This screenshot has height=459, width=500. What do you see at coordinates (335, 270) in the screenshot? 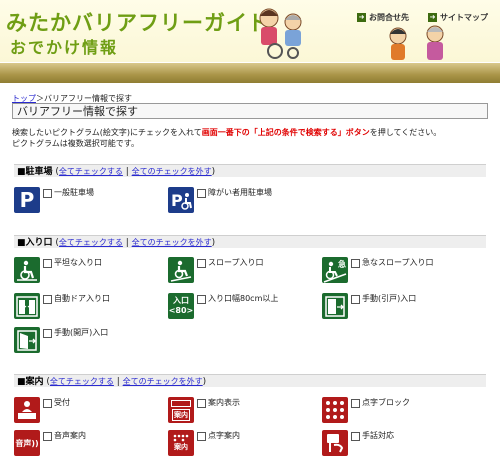
I see `steep-slope-wheelchair-icon: 急` at bounding box center [335, 270].